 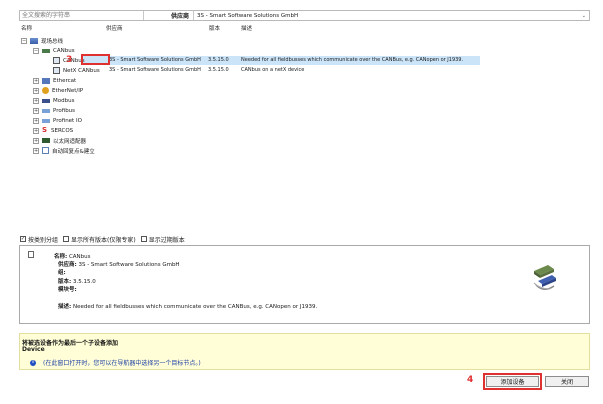 I want to click on profibus-icon, so click(x=46, y=110).